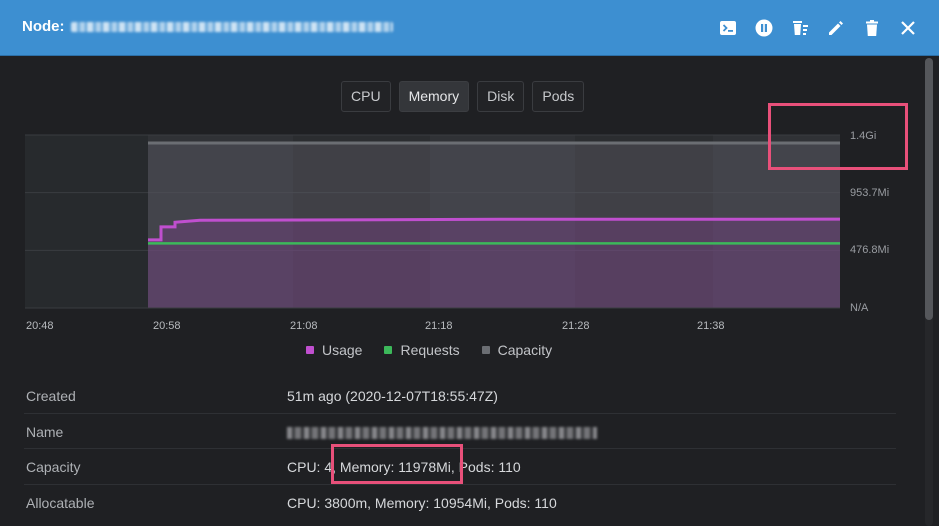 This screenshot has height=526, width=939. I want to click on legend-capacity: Capacity, so click(517, 350).